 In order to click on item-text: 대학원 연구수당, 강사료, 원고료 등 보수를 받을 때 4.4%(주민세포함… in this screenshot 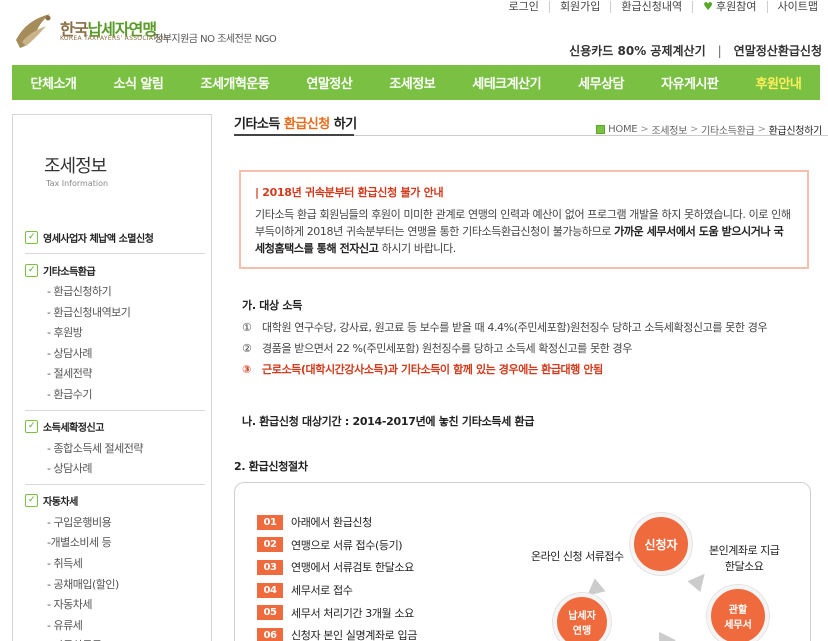, I will do `click(515, 327)`.